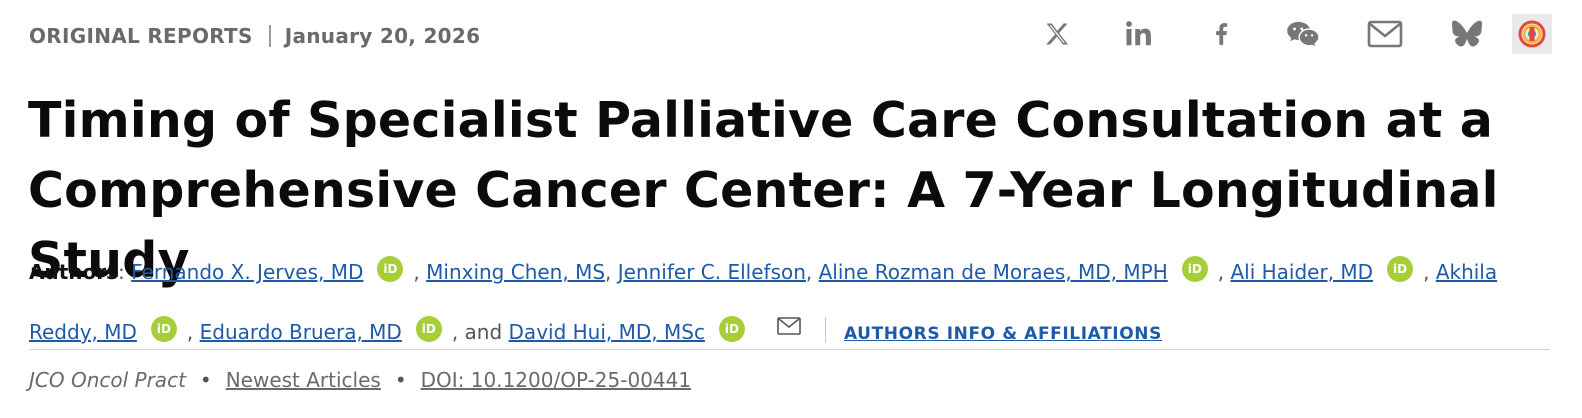 The height and width of the screenshot is (418, 1582). Describe the element at coordinates (303, 380) in the screenshot. I see `section-link: Newest Articles` at that location.